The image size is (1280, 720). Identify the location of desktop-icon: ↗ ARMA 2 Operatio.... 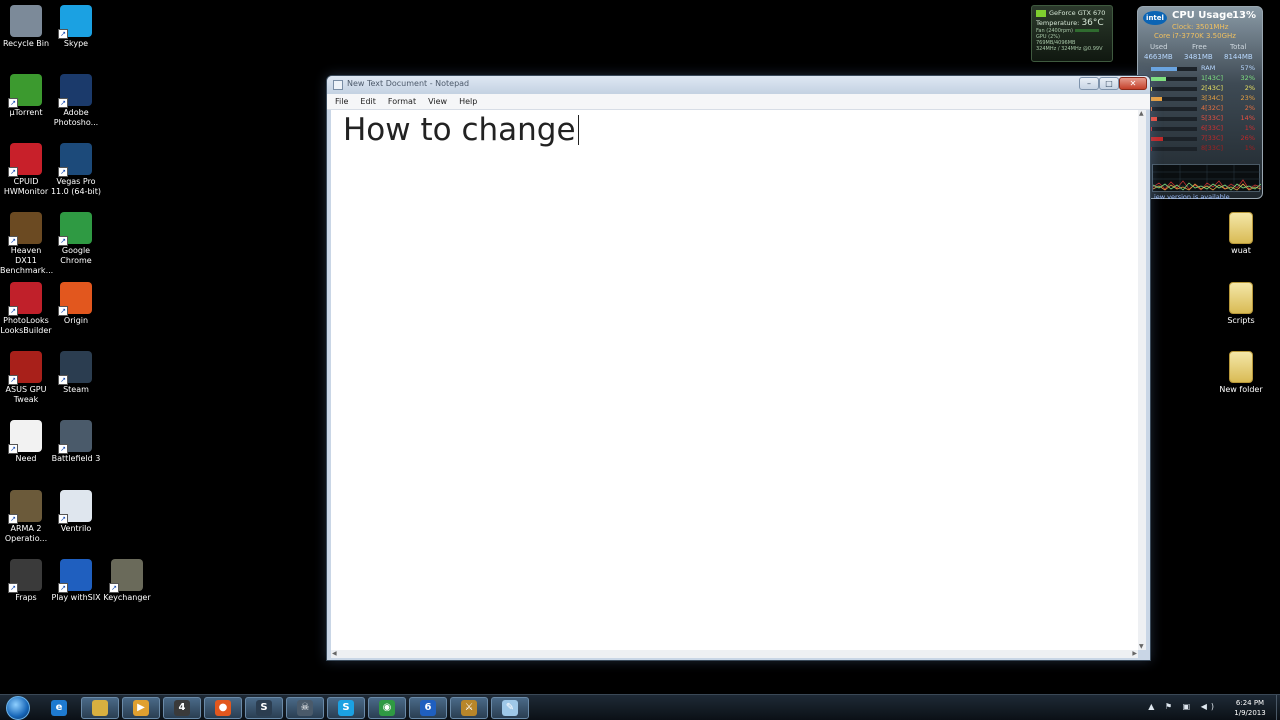
(26, 517).